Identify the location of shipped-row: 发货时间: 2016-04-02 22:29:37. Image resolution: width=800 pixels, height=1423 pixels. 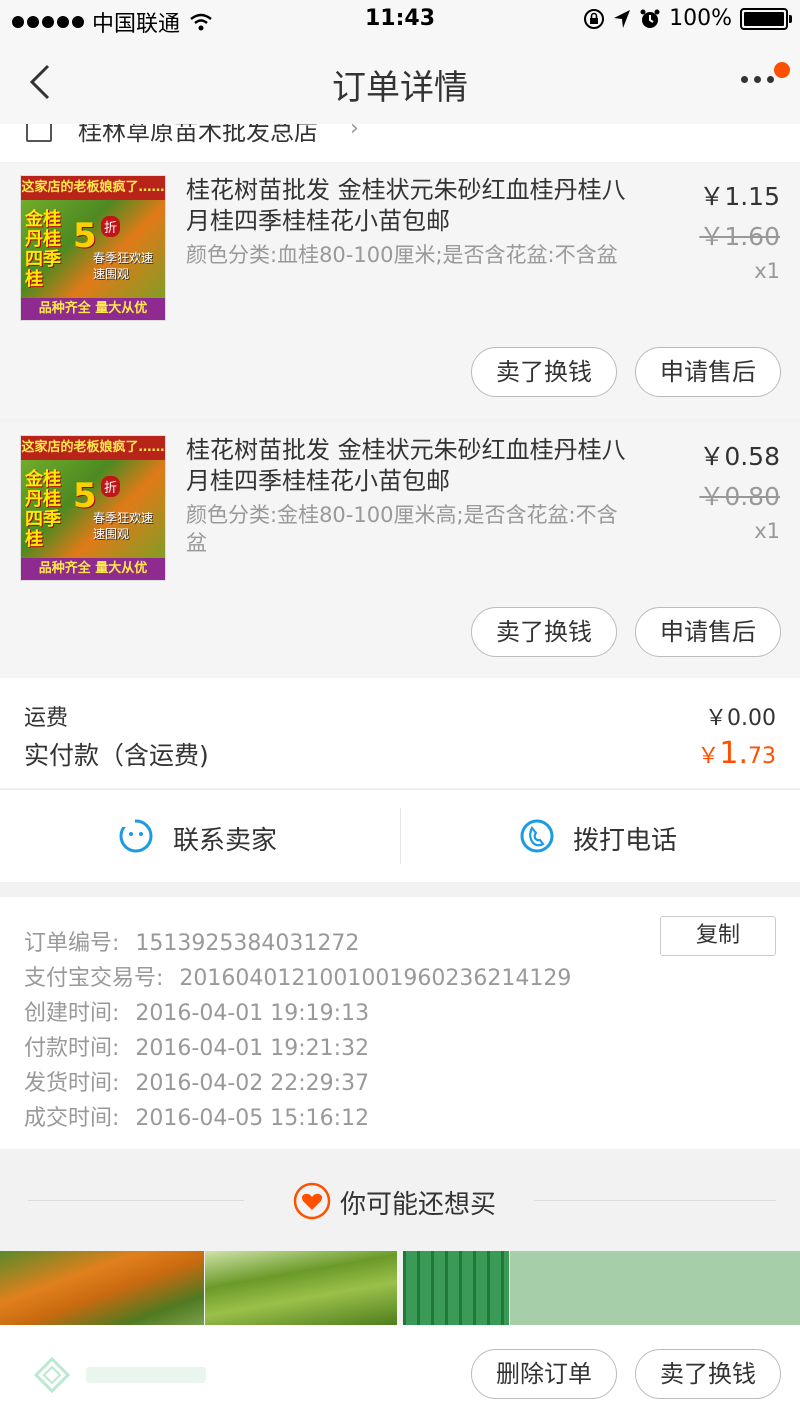
(196, 1081).